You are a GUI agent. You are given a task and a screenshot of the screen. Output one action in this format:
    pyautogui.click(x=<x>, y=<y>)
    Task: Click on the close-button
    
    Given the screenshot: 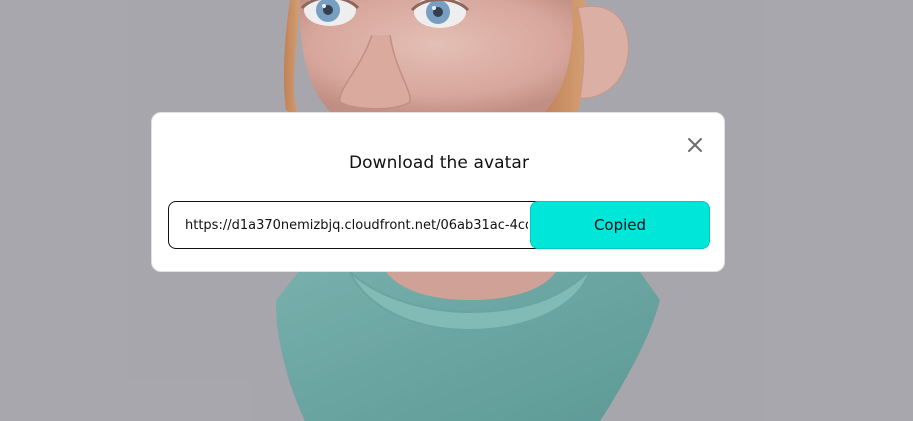 What is the action you would take?
    pyautogui.click(x=695, y=145)
    